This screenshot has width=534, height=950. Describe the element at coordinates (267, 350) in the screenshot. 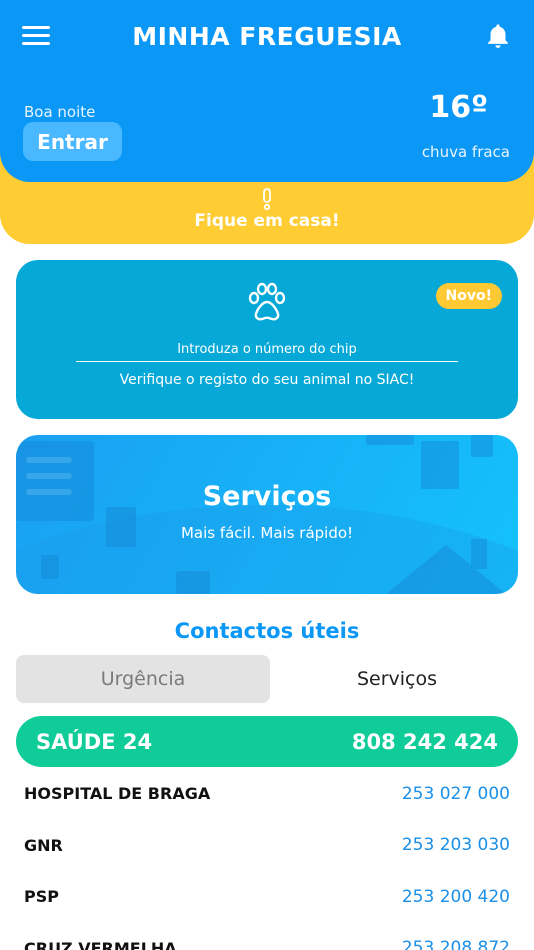

I see `chip-number-input` at that location.